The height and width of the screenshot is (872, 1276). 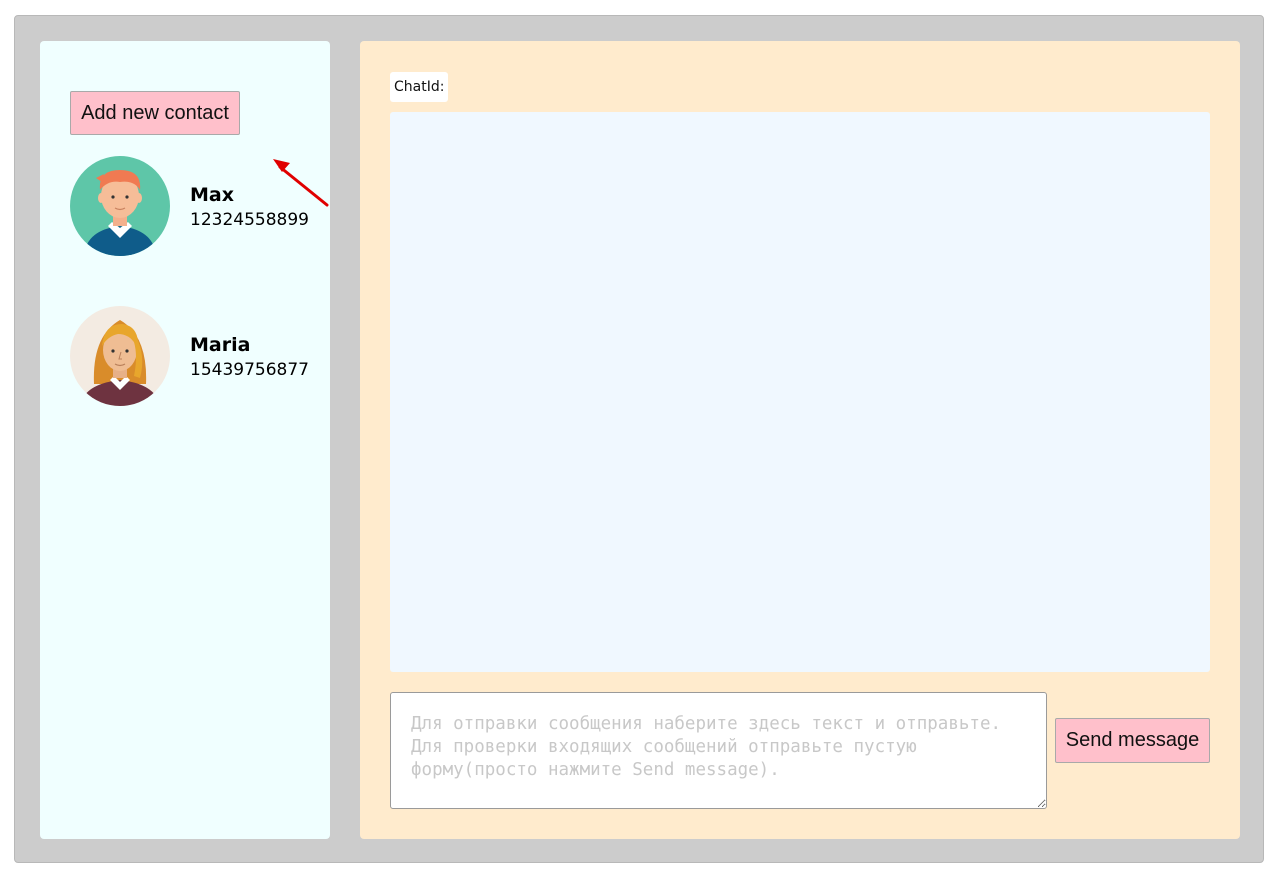 What do you see at coordinates (1132, 740) in the screenshot?
I see `send-message-button: Send message` at bounding box center [1132, 740].